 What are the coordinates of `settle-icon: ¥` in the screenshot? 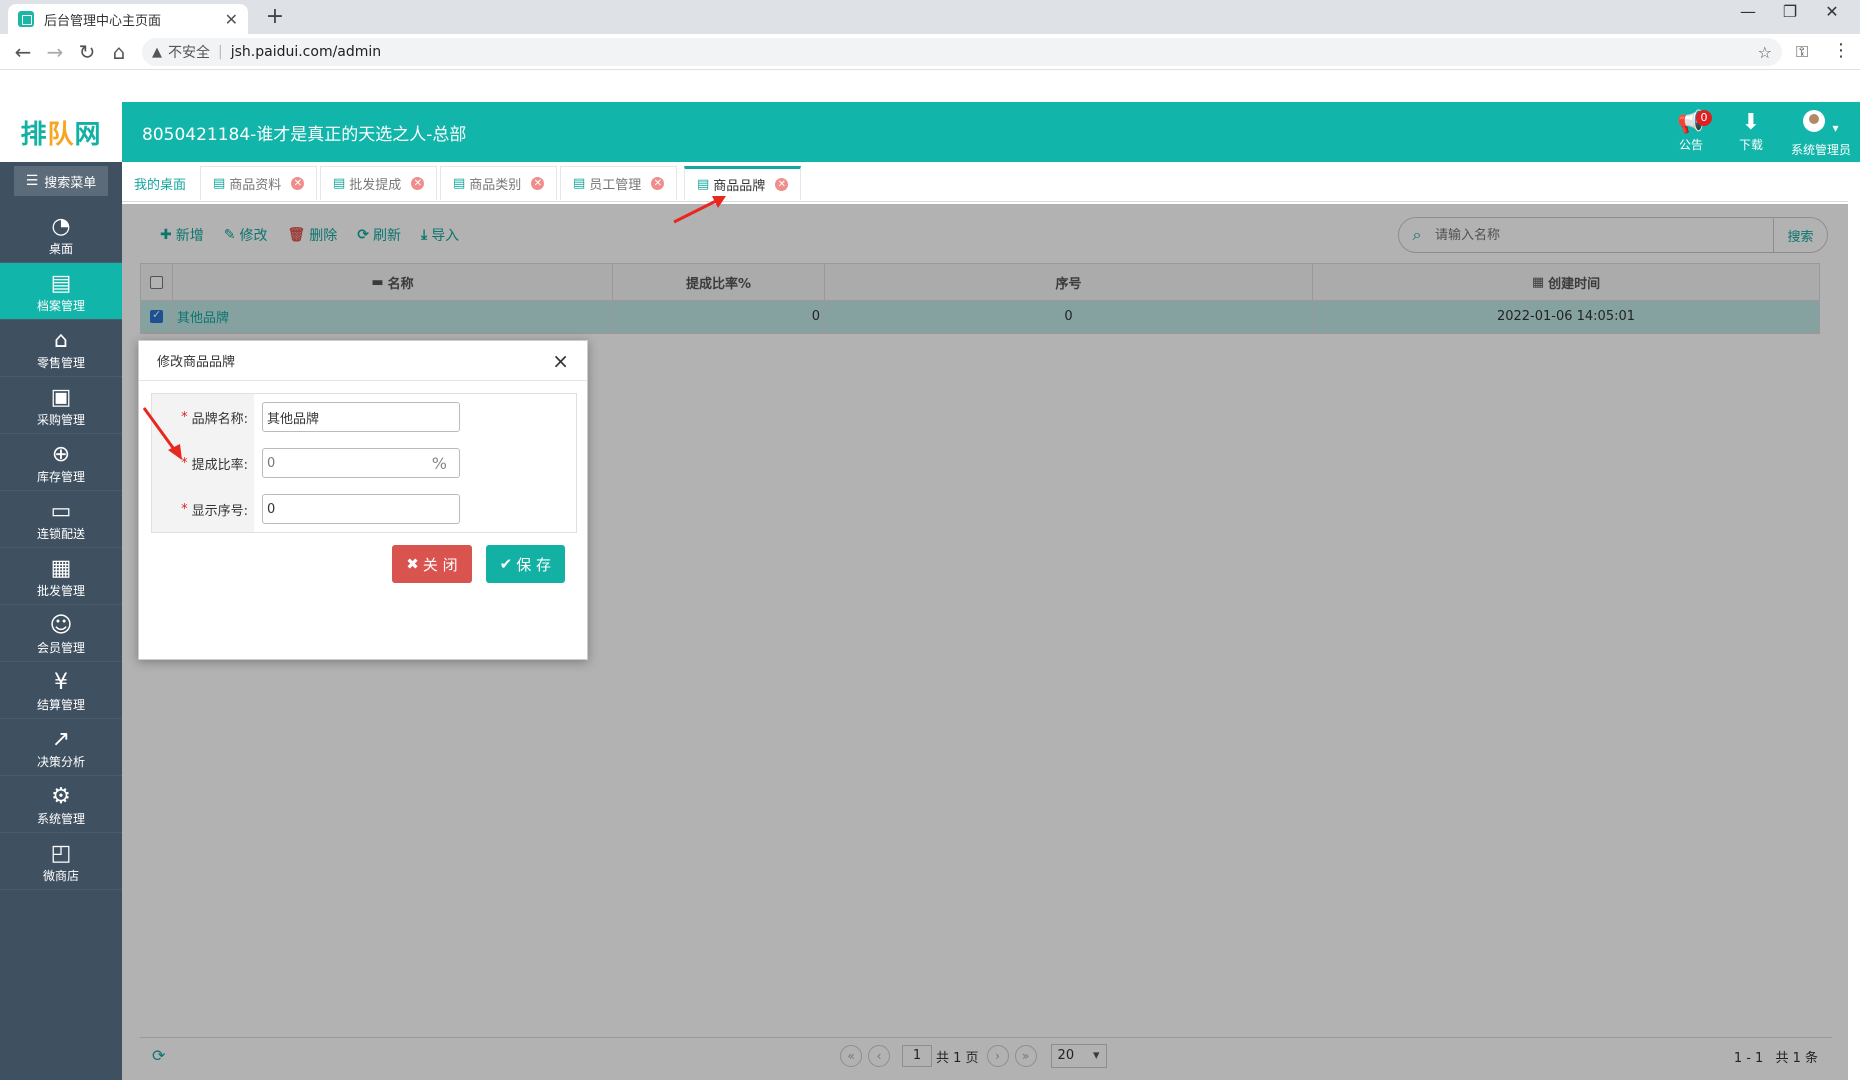 It's located at (61, 682).